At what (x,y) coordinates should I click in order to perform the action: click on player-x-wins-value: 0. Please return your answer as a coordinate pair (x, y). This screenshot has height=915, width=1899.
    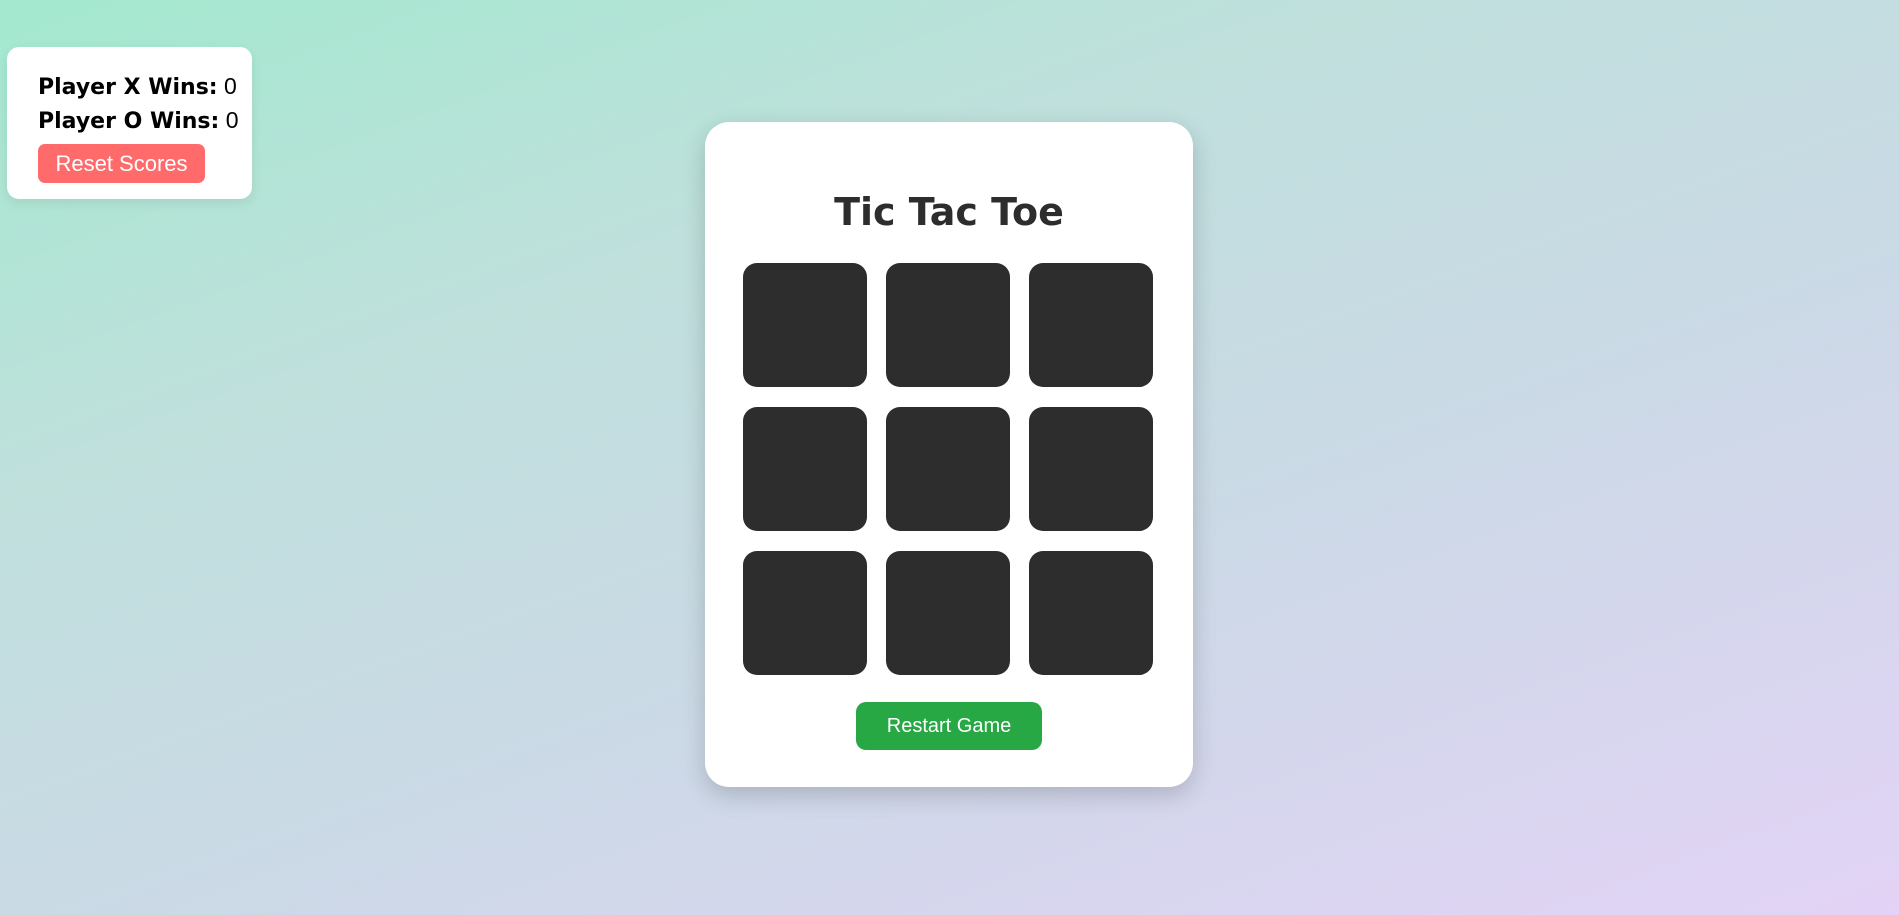
    Looking at the image, I should click on (230, 86).